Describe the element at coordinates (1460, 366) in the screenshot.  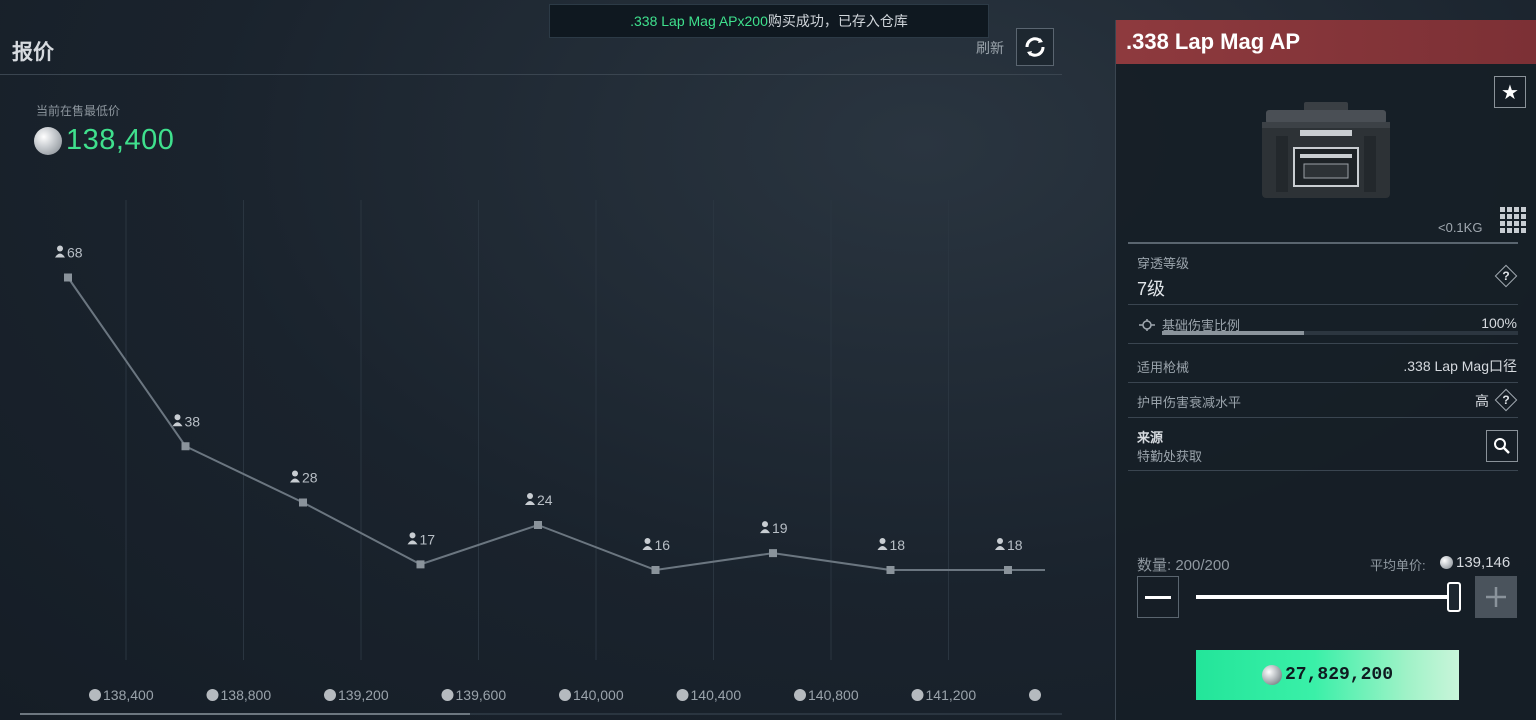
I see `compatible-weapons-value: .338 Lap Mag口径` at that location.